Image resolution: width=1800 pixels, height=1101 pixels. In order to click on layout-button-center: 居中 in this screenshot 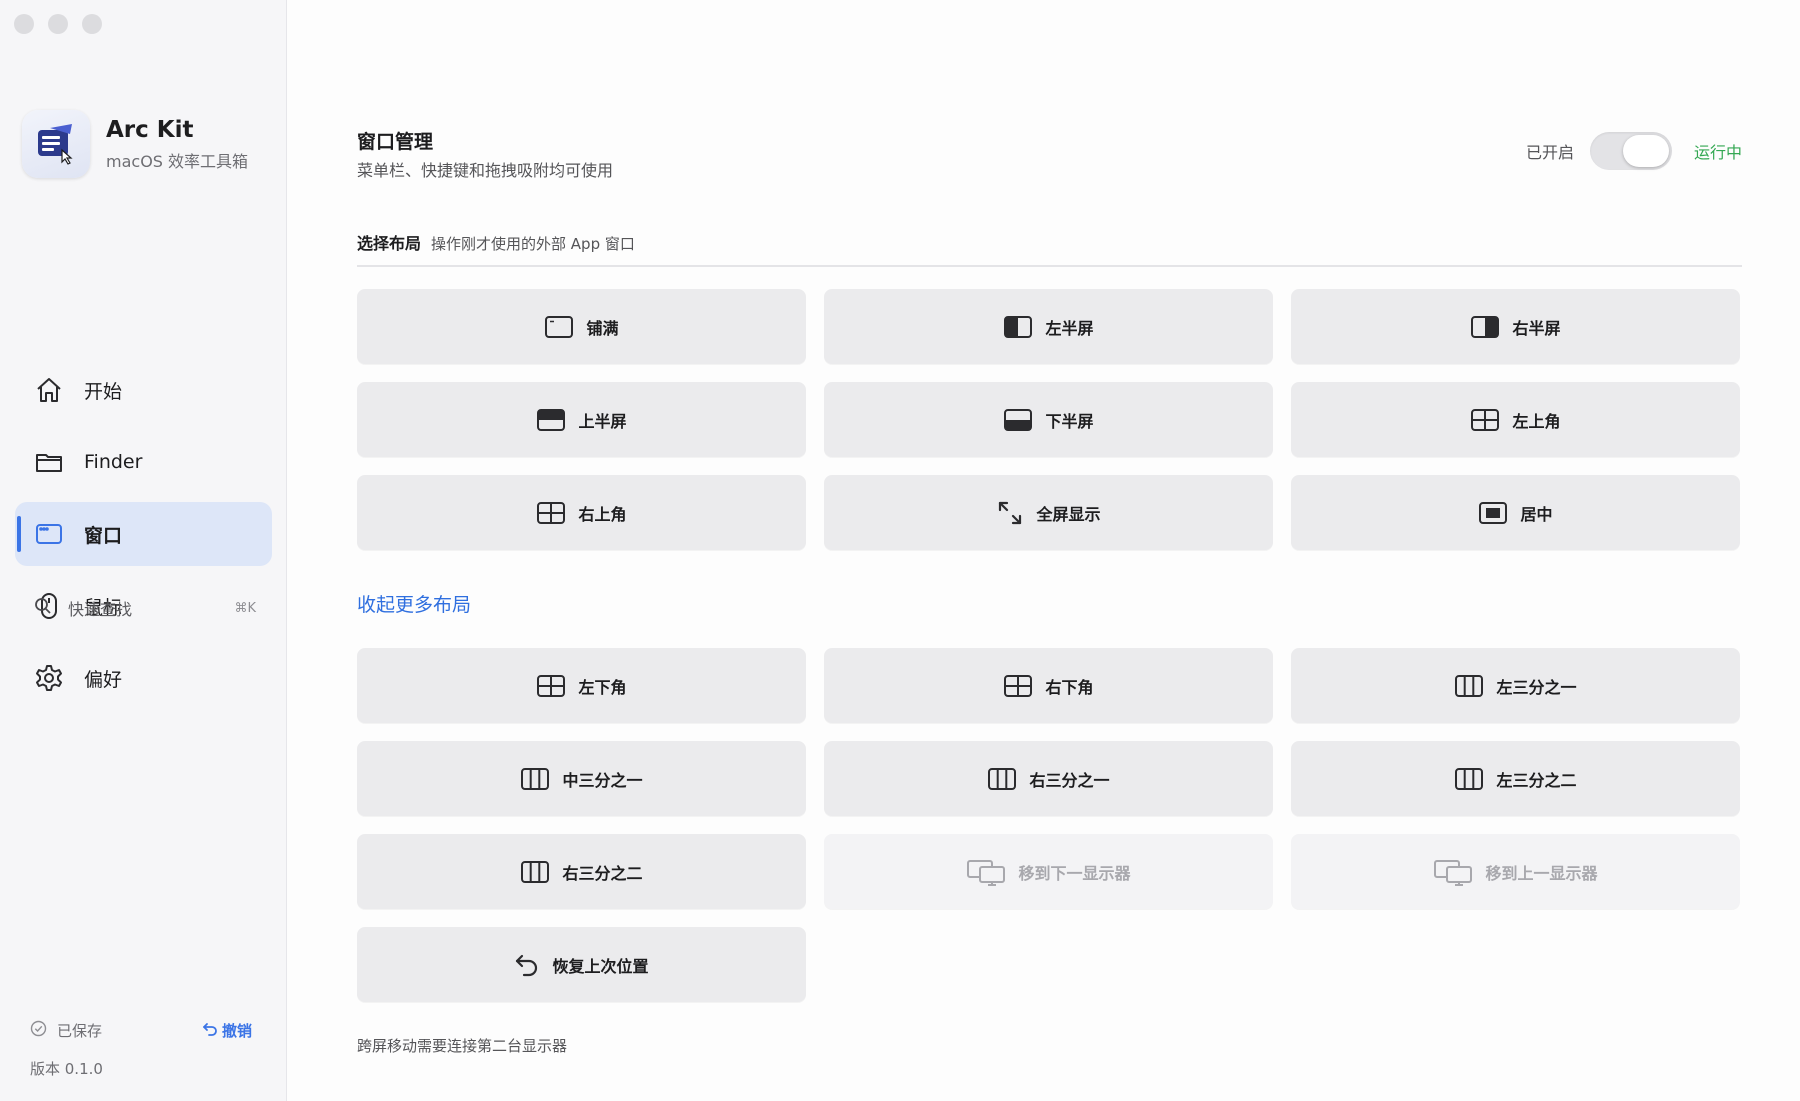, I will do `click(1515, 512)`.